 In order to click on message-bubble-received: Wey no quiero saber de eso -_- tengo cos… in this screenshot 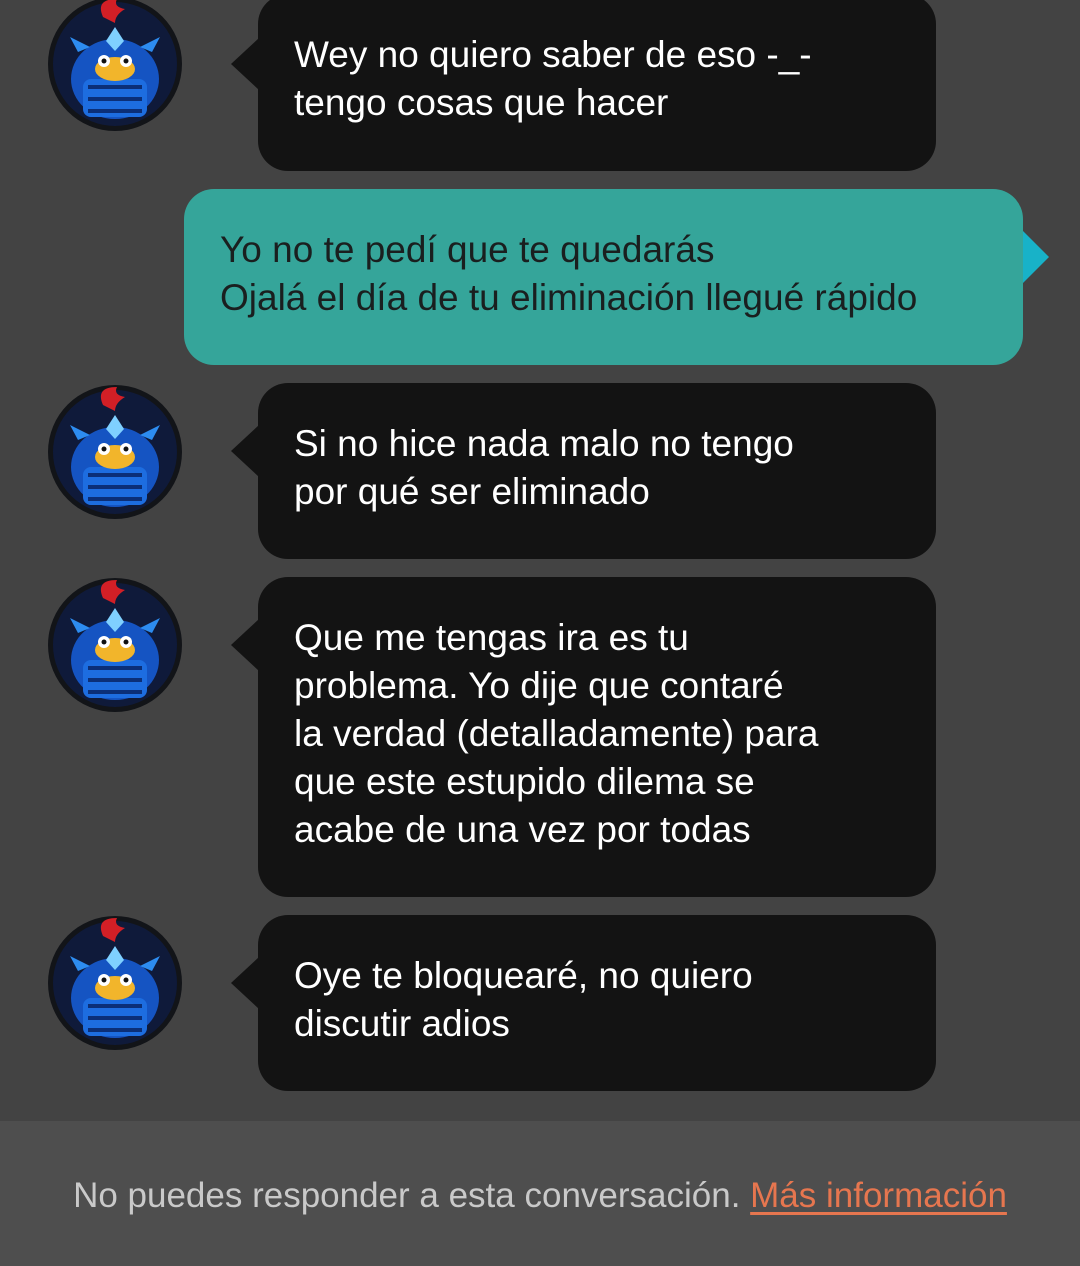, I will do `click(597, 85)`.